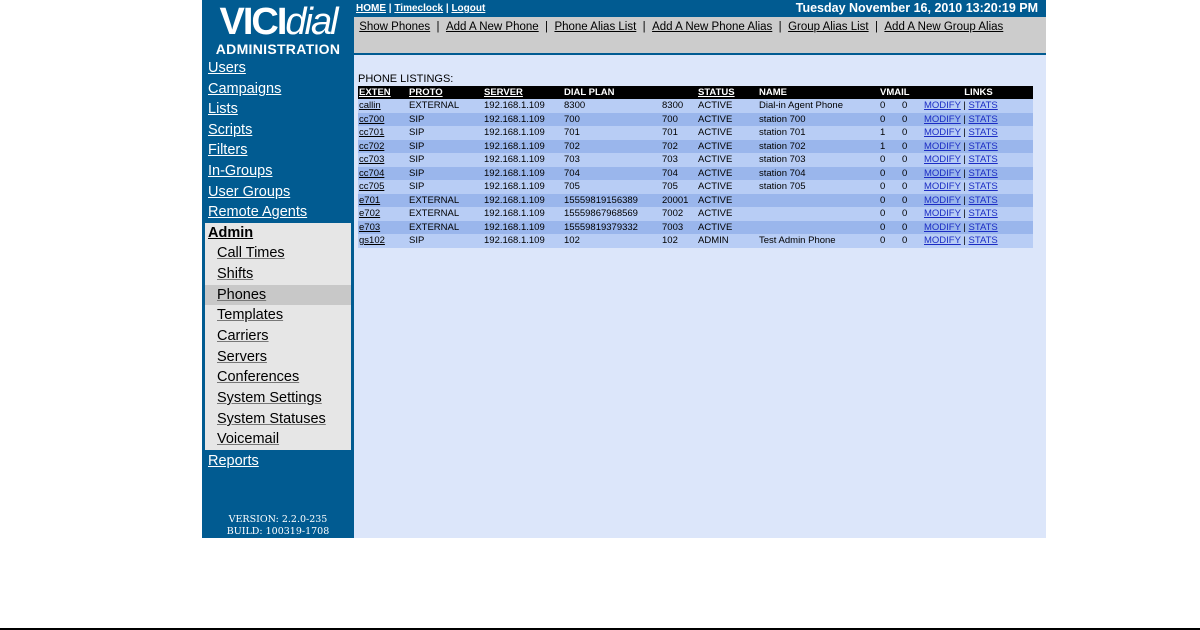 The height and width of the screenshot is (630, 1200). Describe the element at coordinates (612, 92) in the screenshot. I see `col-dial-plan: DIAL PLAN` at that location.